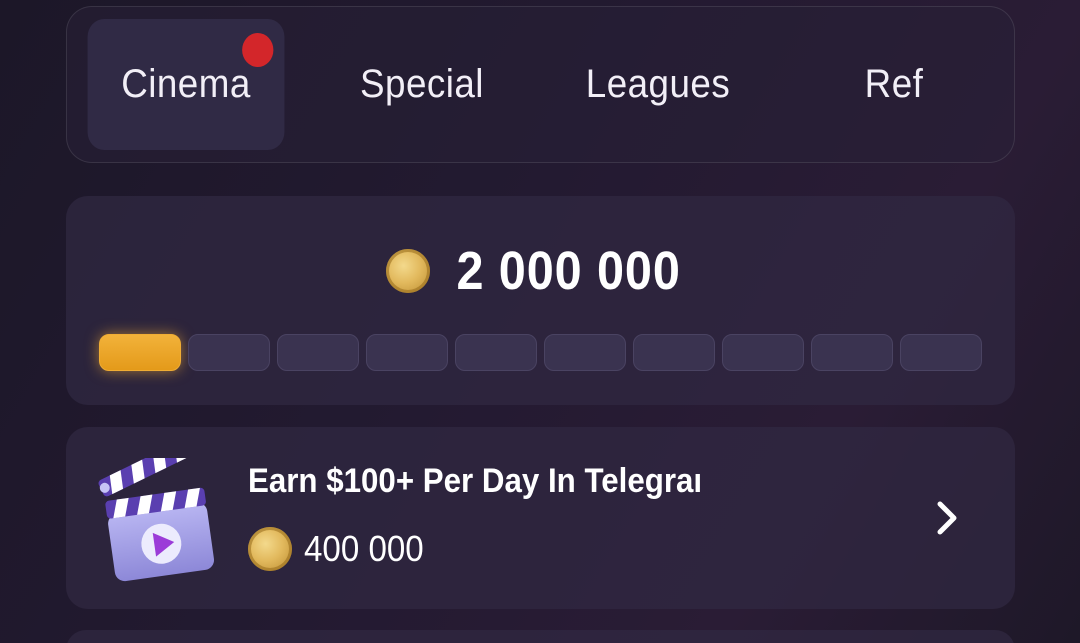  I want to click on balance-display: 2 000 000, so click(540, 271).